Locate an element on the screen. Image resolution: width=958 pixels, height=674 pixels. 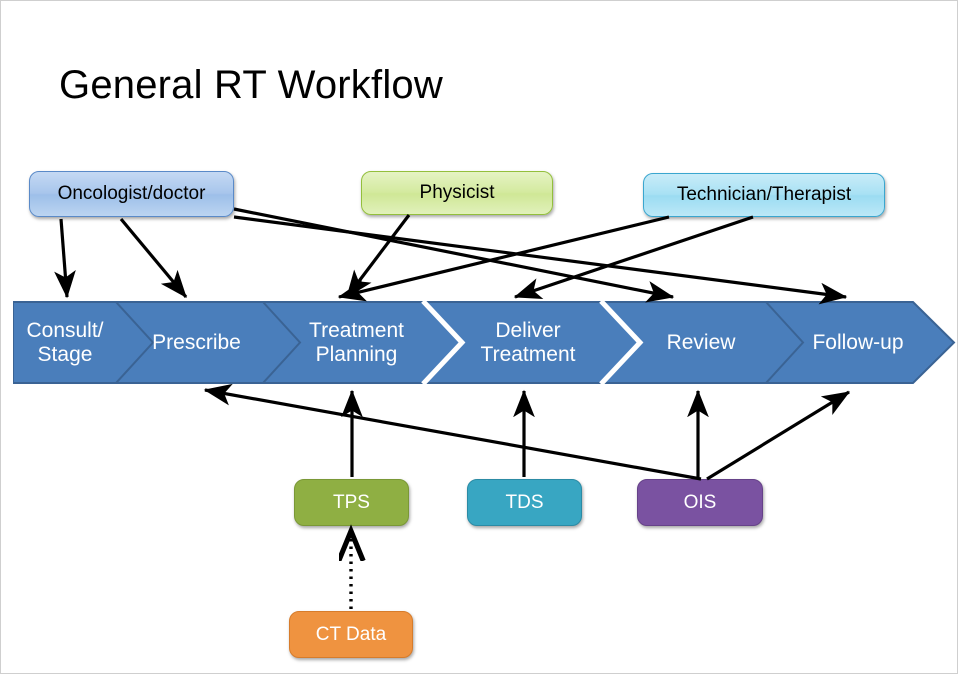
system-label-tps: TPS is located at coordinates (351, 502).